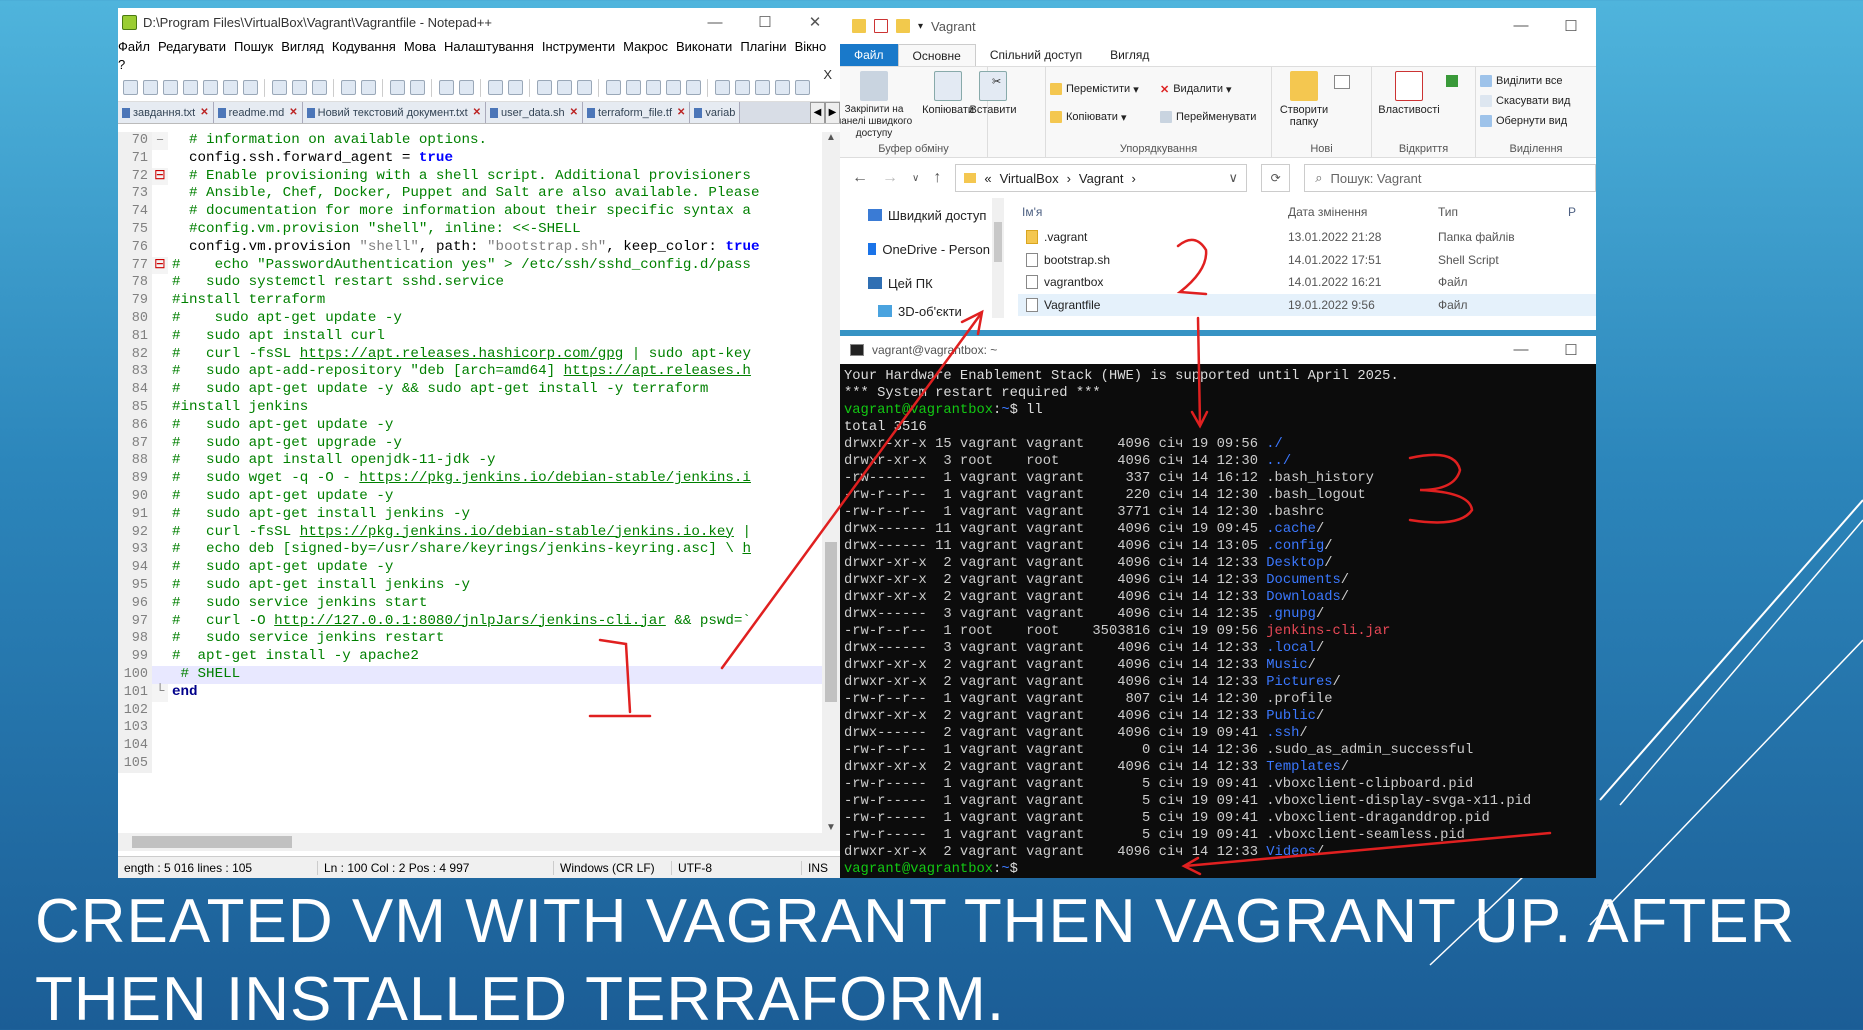 Image resolution: width=1863 pixels, height=1030 pixels. I want to click on redo-icon, so click(368, 87).